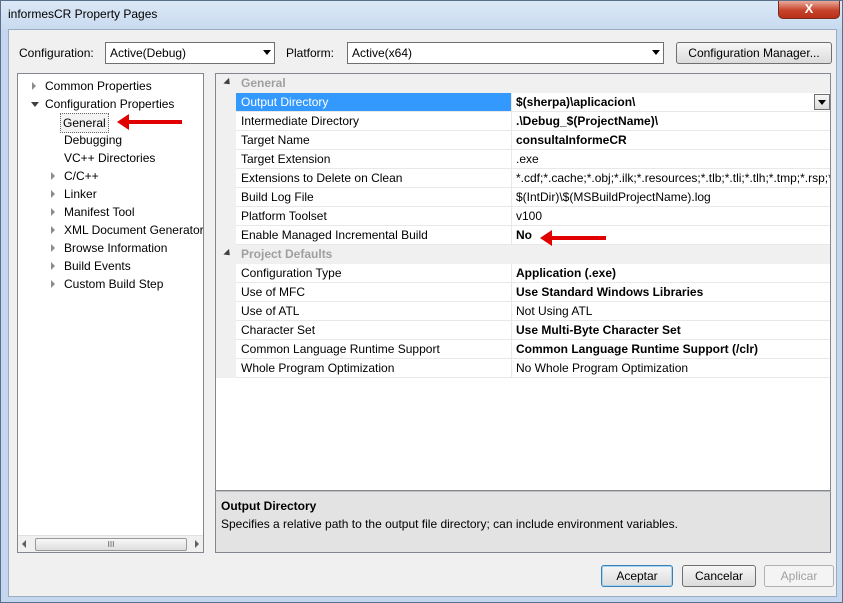 Image resolution: width=843 pixels, height=603 pixels. What do you see at coordinates (93, 140) in the screenshot?
I see `tree-item-label: Debugging` at bounding box center [93, 140].